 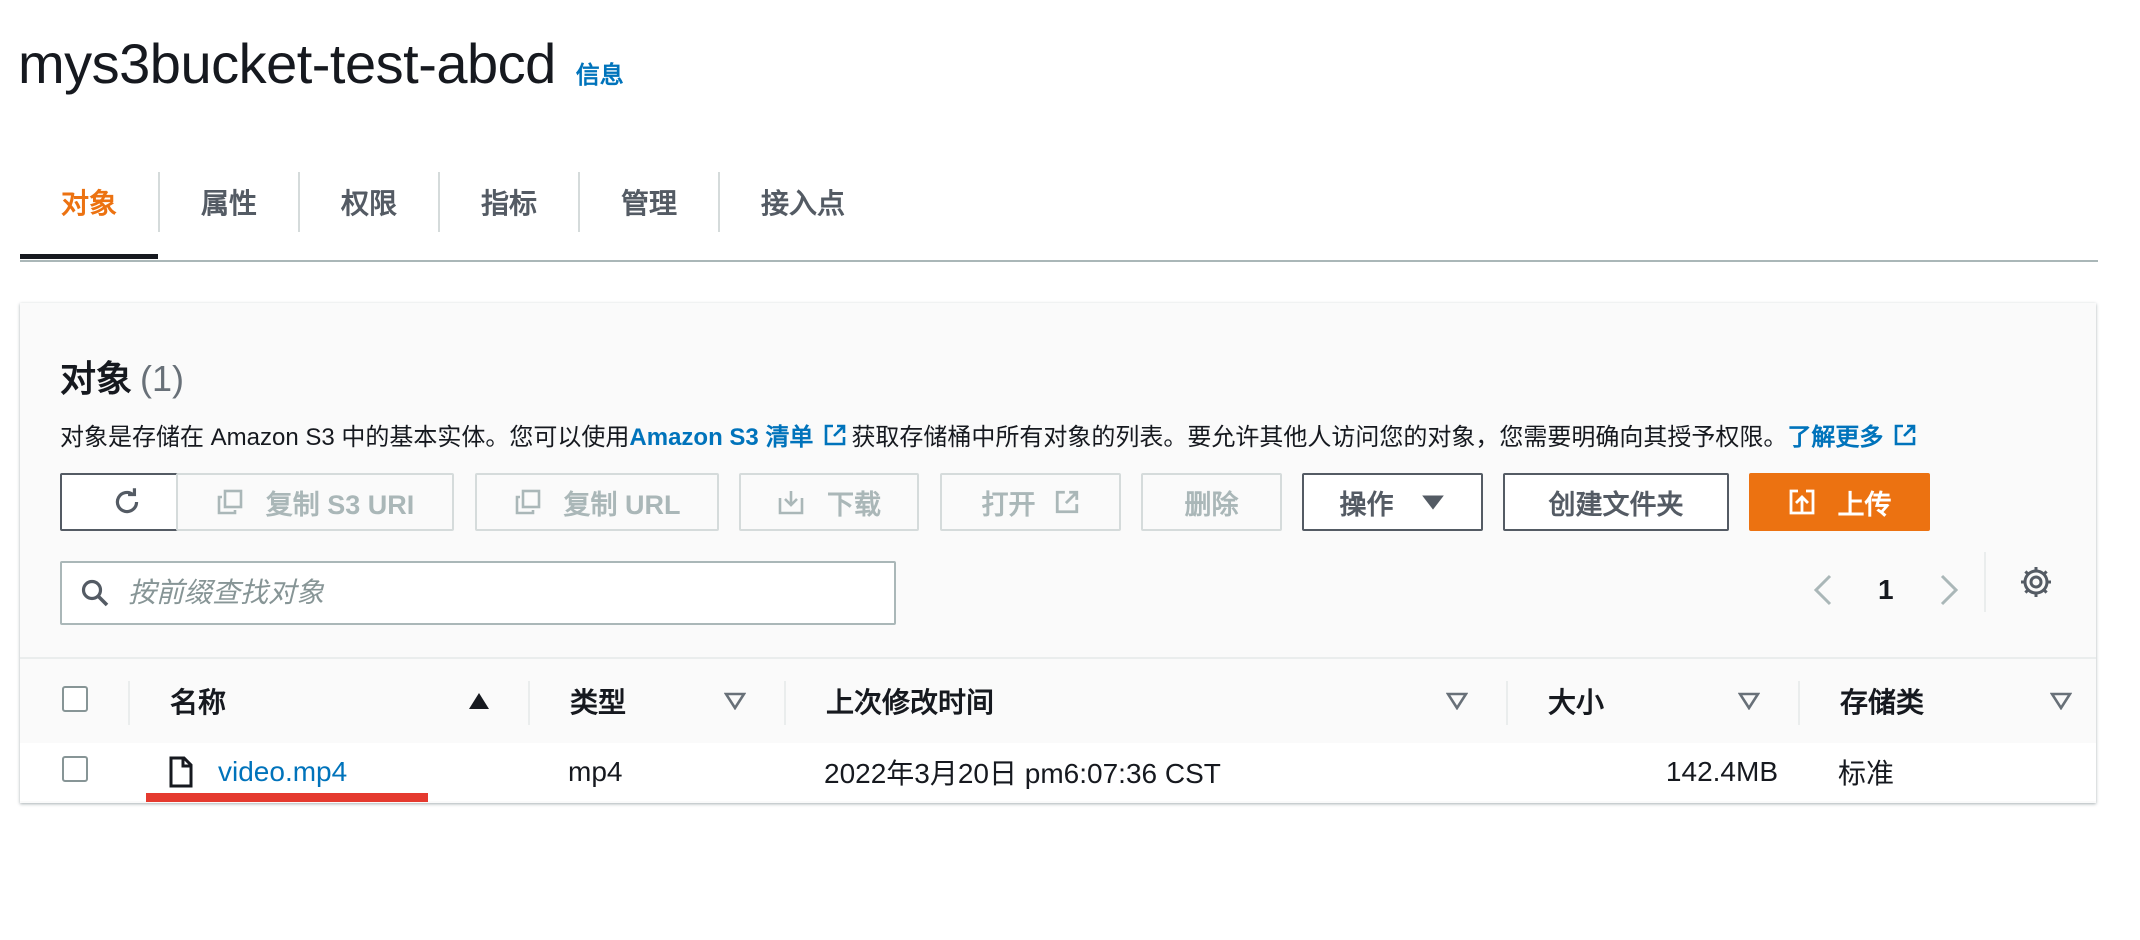 I want to click on inventory-link: Amazon S3 清单, so click(x=721, y=434).